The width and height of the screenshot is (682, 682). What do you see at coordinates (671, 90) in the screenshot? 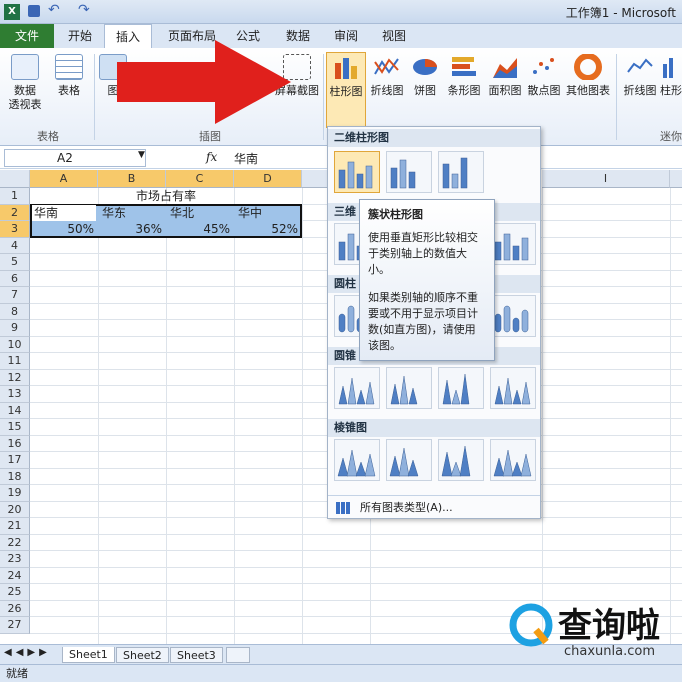
I see `sparkline-column-button: 柱形` at bounding box center [671, 90].